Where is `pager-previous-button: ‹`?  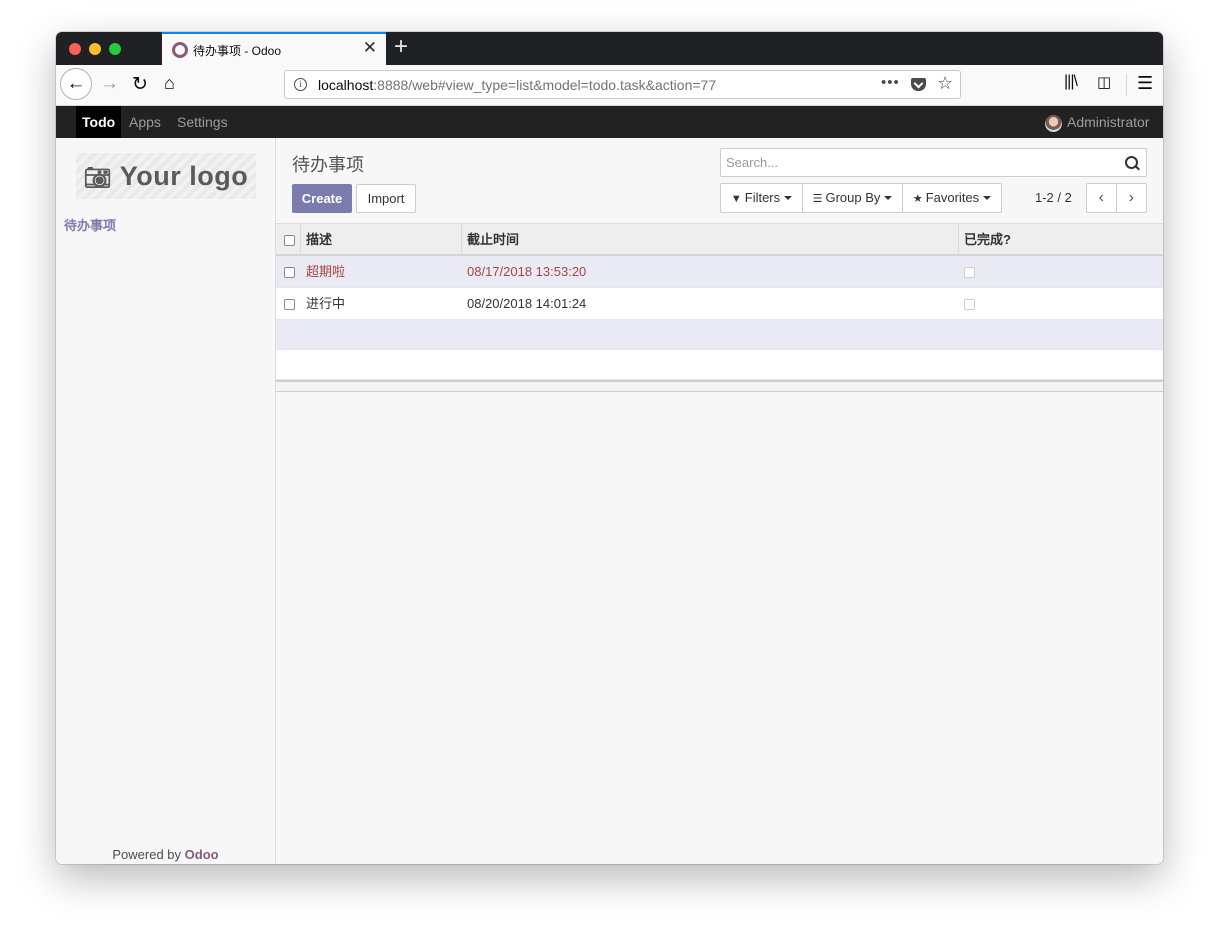
pager-previous-button: ‹ is located at coordinates (1102, 198).